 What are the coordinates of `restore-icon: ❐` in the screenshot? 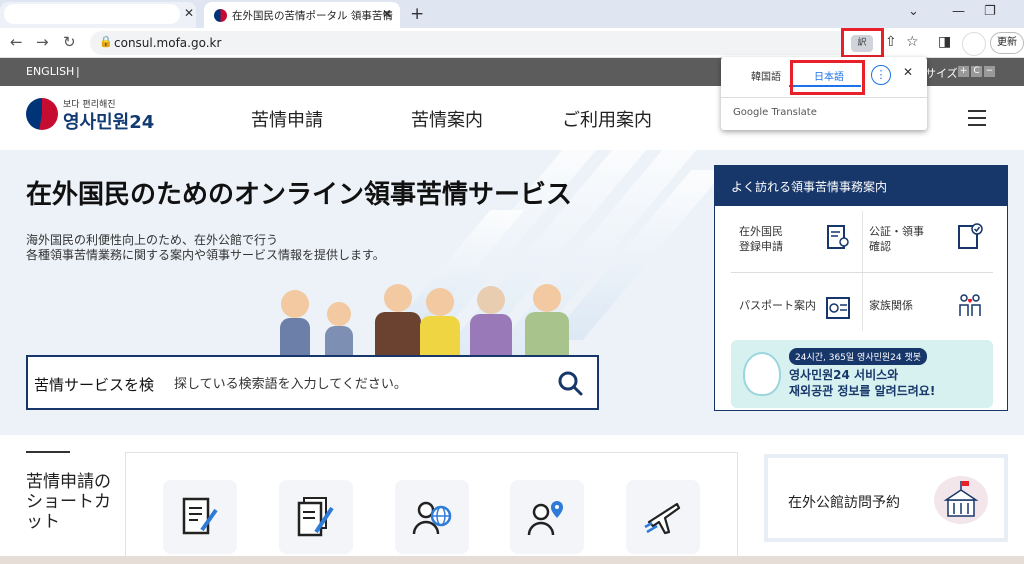 It's located at (990, 11).